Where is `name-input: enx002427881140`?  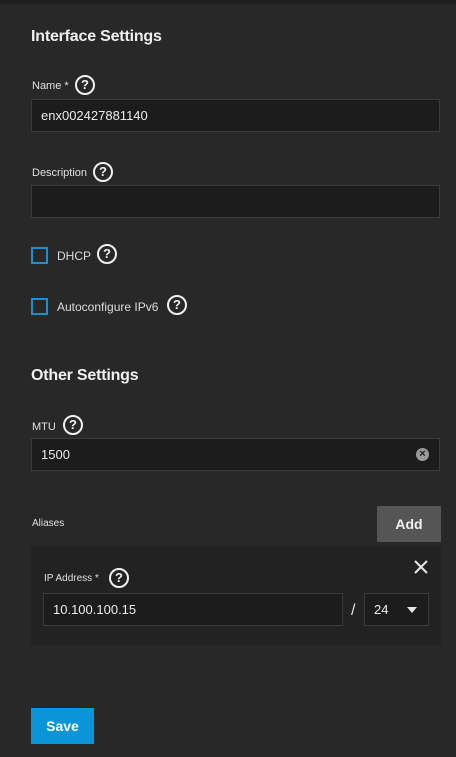 name-input: enx002427881140 is located at coordinates (235, 115).